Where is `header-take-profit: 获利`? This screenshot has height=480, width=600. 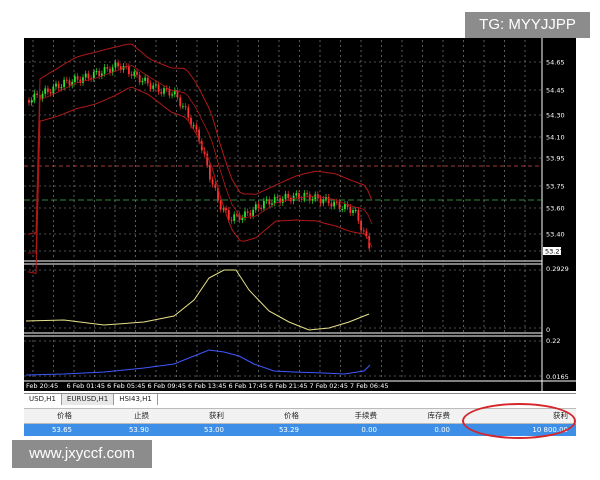 header-take-profit: 获利 is located at coordinates (189, 416).